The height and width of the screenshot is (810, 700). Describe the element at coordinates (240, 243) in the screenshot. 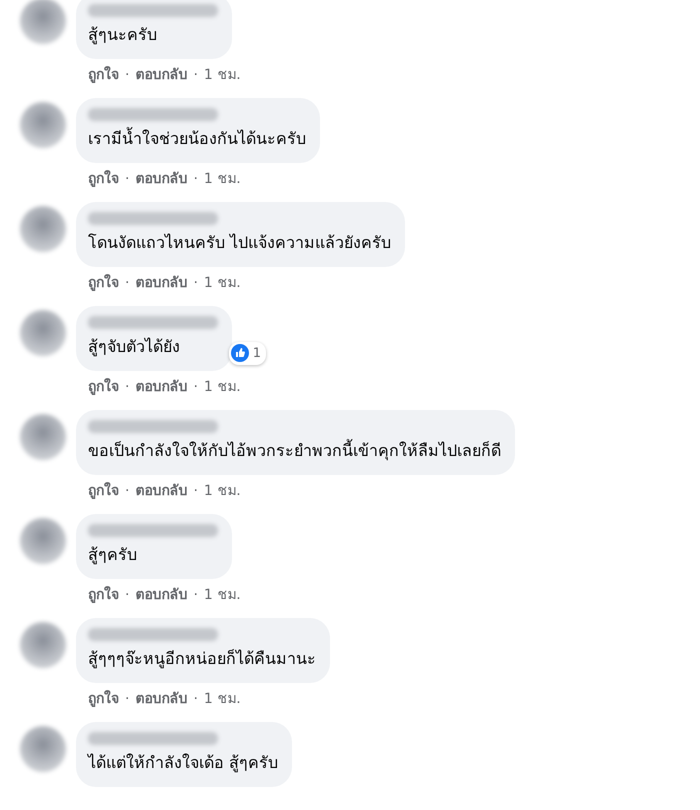

I see `comment-text: โดนงัดแถวไหนครับ ไปแจ้งความแล้วยังครับ` at that location.